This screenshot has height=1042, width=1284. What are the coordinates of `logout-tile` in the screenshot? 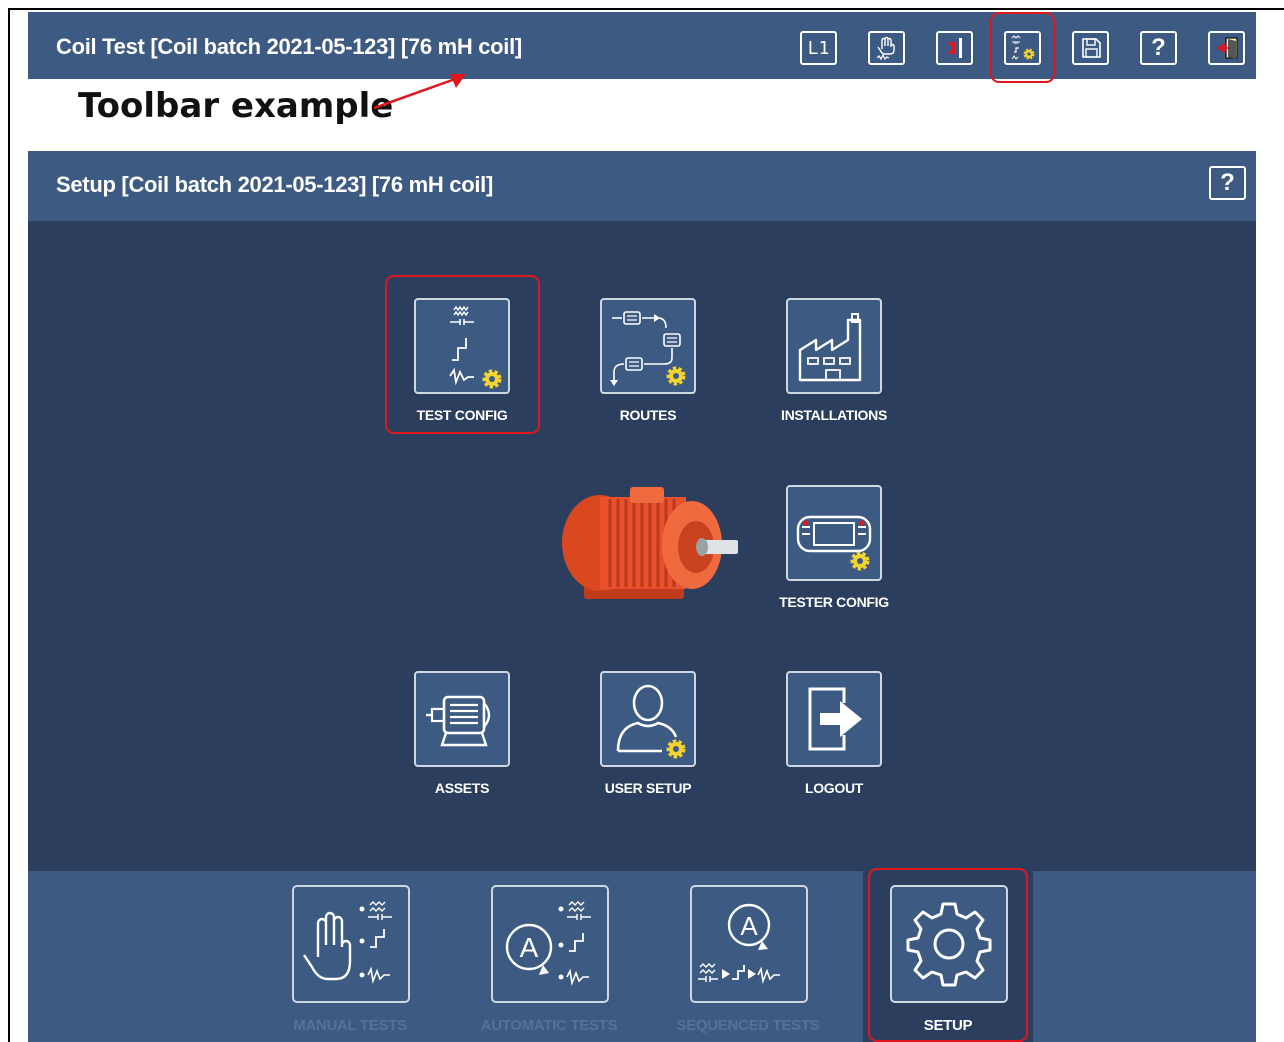 It's located at (834, 719).